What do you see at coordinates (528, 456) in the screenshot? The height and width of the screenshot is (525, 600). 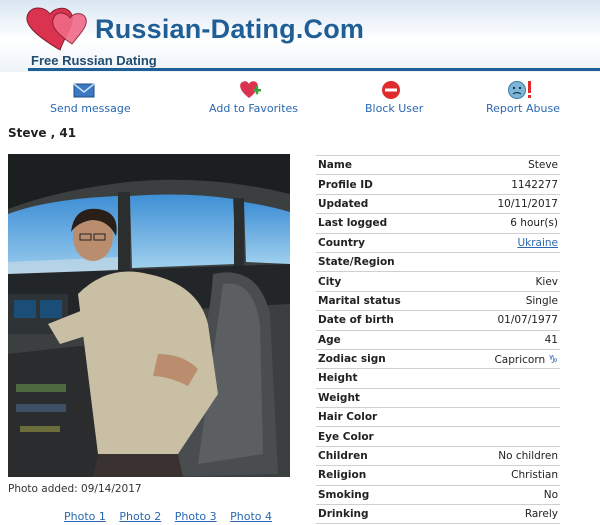 I see `detail-value: No children` at bounding box center [528, 456].